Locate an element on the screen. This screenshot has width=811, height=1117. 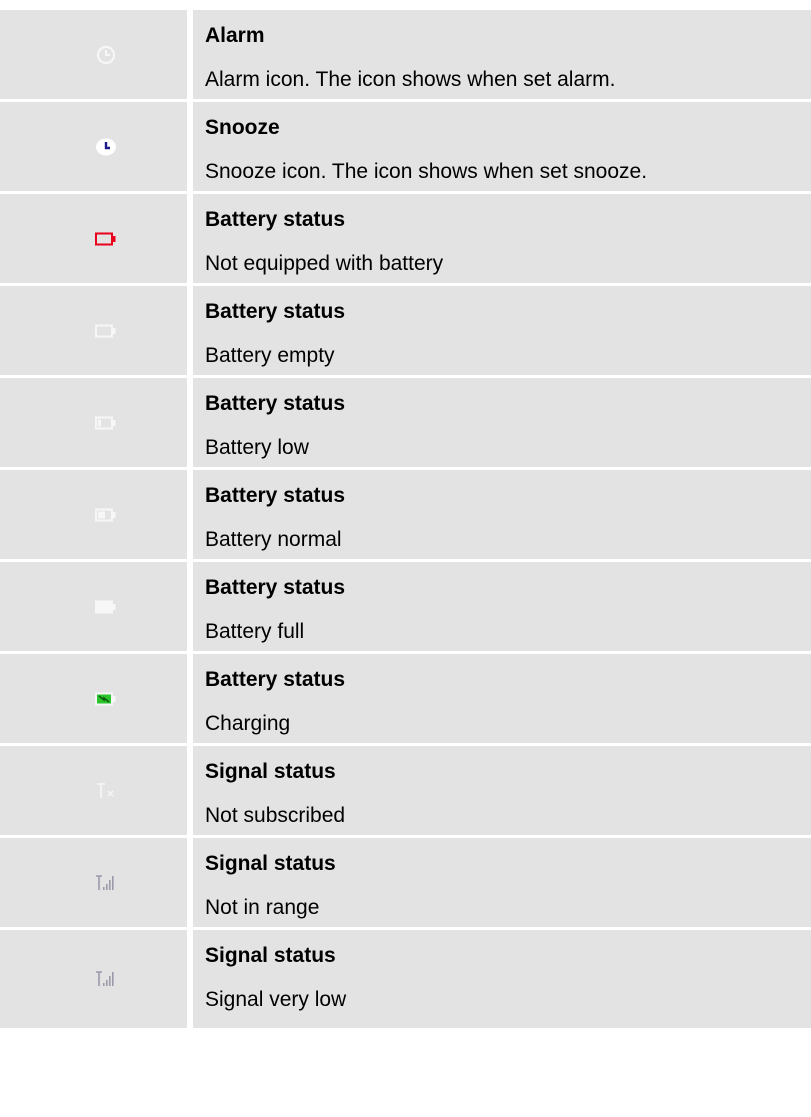
antenna-x-icon is located at coordinates (106, 791).